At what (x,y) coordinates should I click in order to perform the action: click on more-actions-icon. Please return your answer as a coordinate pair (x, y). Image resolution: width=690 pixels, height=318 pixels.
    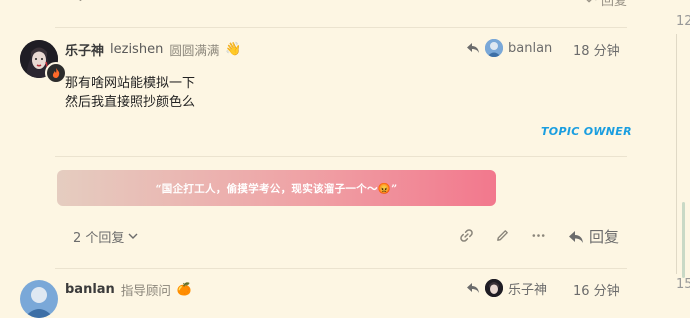
    Looking at the image, I should click on (538, 237).